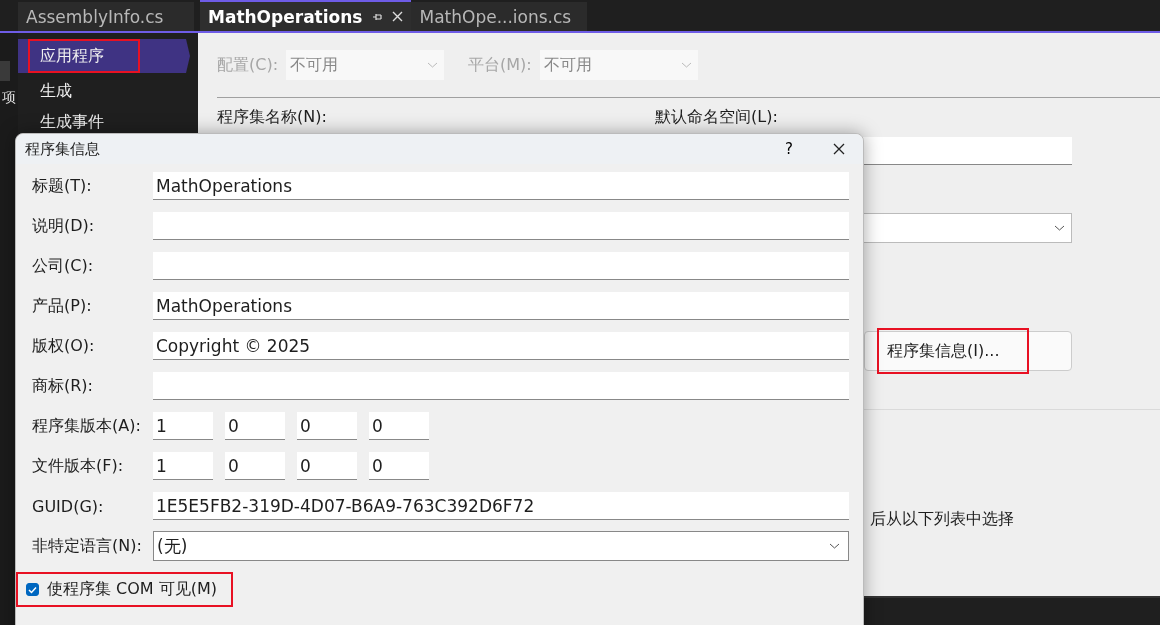 The width and height of the screenshot is (1160, 625). Describe the element at coordinates (78, 466) in the screenshot. I see `field-label: 文件版本(F):` at that location.